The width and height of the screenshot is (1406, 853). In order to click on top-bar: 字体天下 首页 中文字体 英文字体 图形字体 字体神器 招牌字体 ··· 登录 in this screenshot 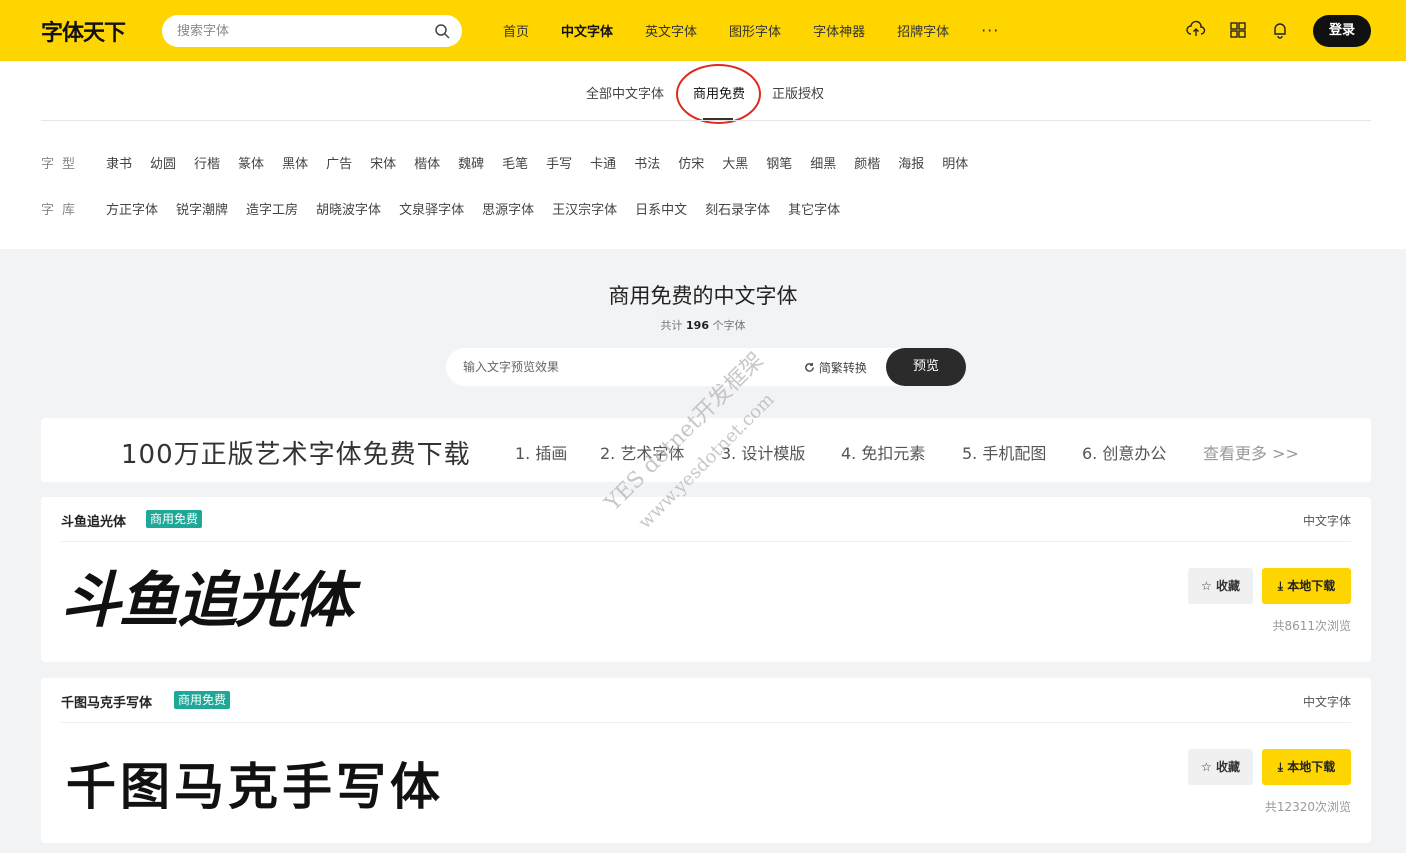, I will do `click(703, 30)`.